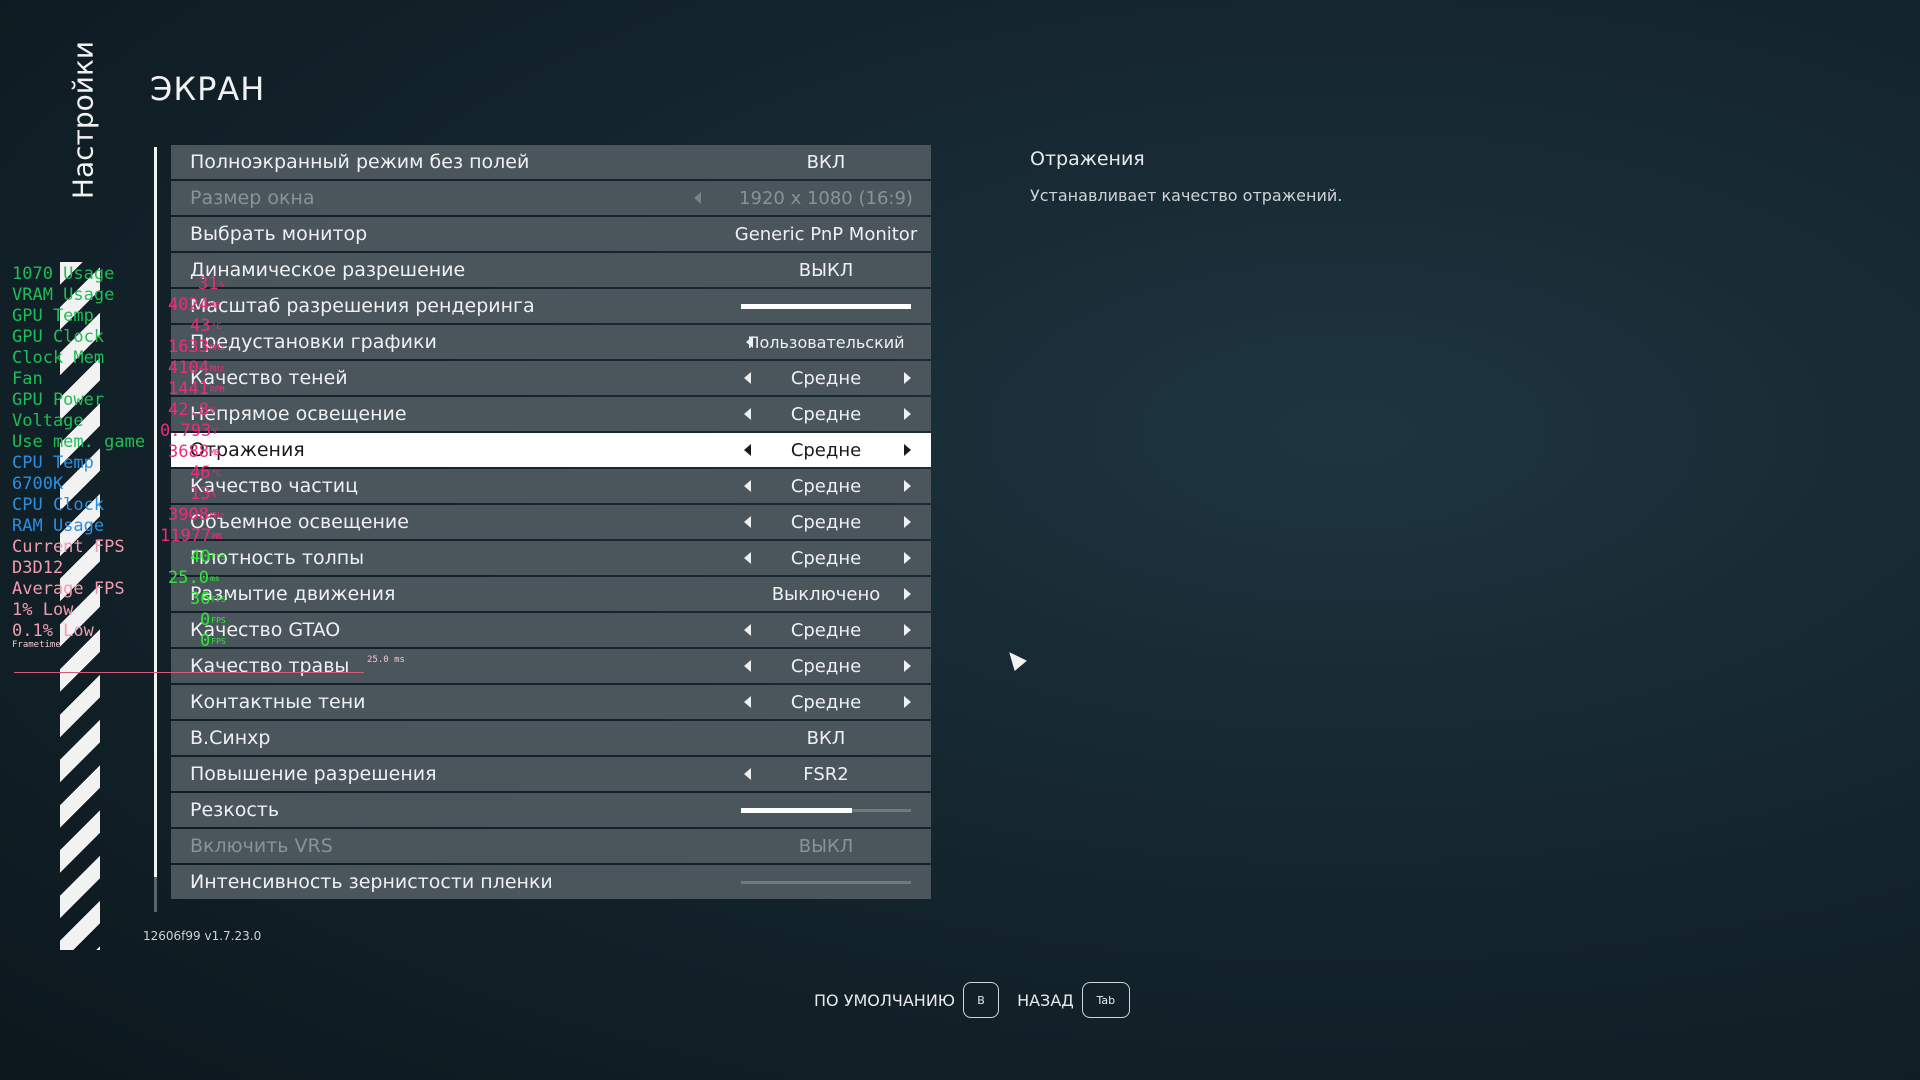 The width and height of the screenshot is (1920, 1080). Describe the element at coordinates (551, 702) in the screenshot. I see `setting-row: Контактные тени Средне` at that location.